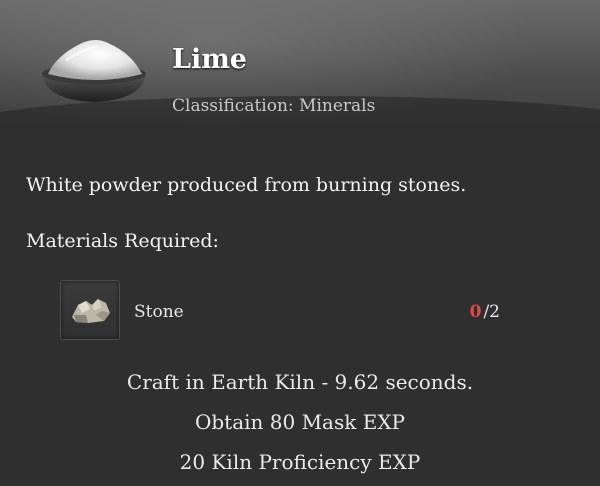  I want to click on stone-icon, so click(91, 311).